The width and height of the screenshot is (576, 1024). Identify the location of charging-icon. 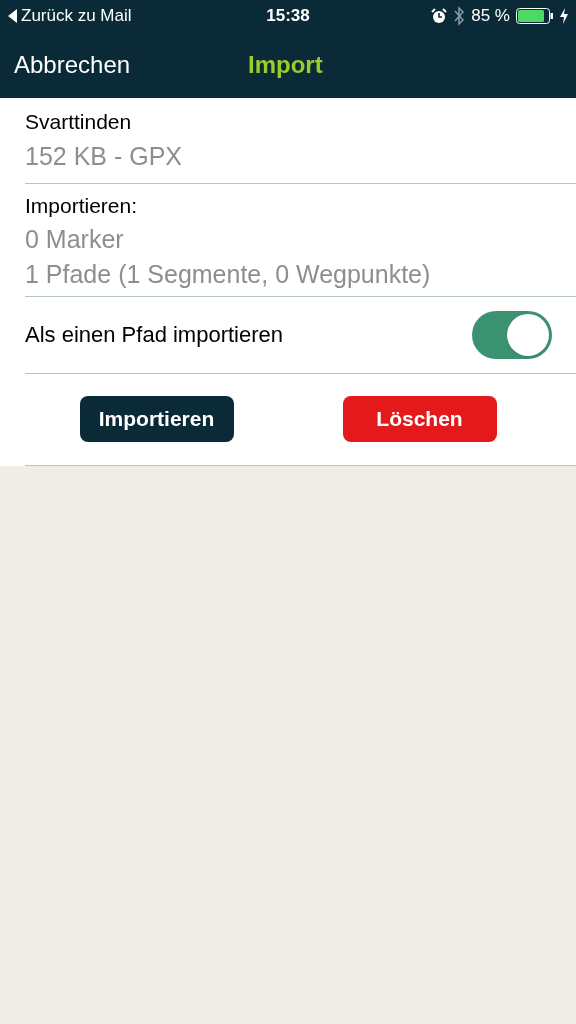
(564, 16).